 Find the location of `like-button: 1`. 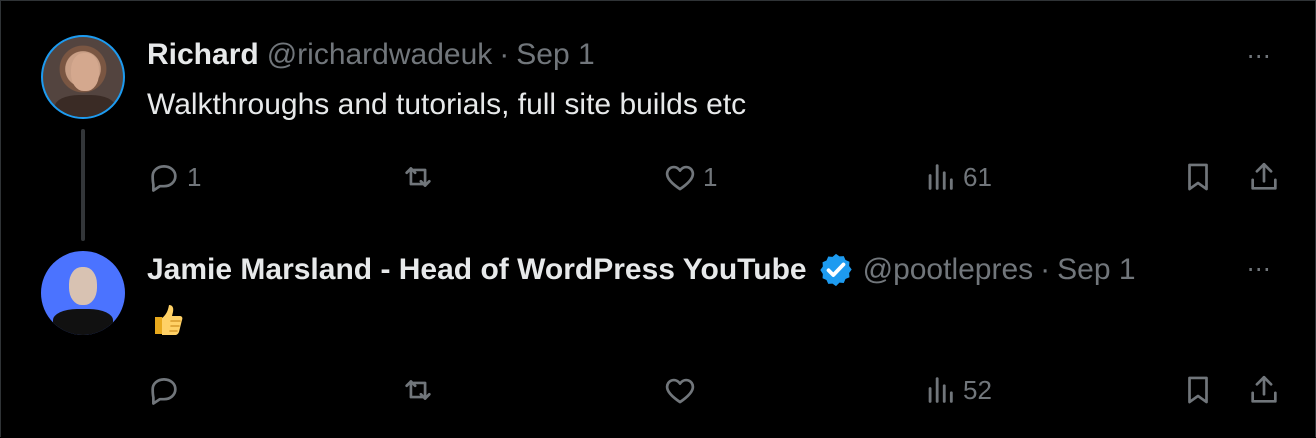

like-button: 1 is located at coordinates (690, 177).